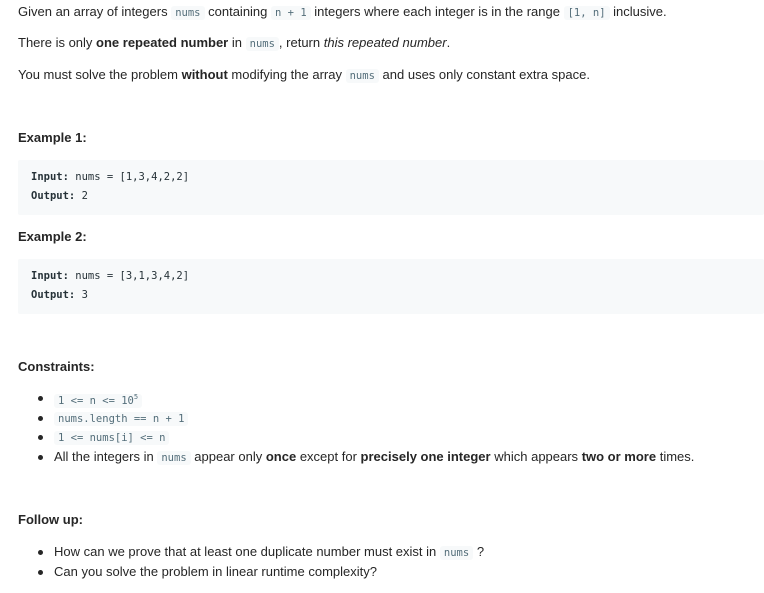 This screenshot has height=593, width=764. I want to click on bold-text: once, so click(281, 456).